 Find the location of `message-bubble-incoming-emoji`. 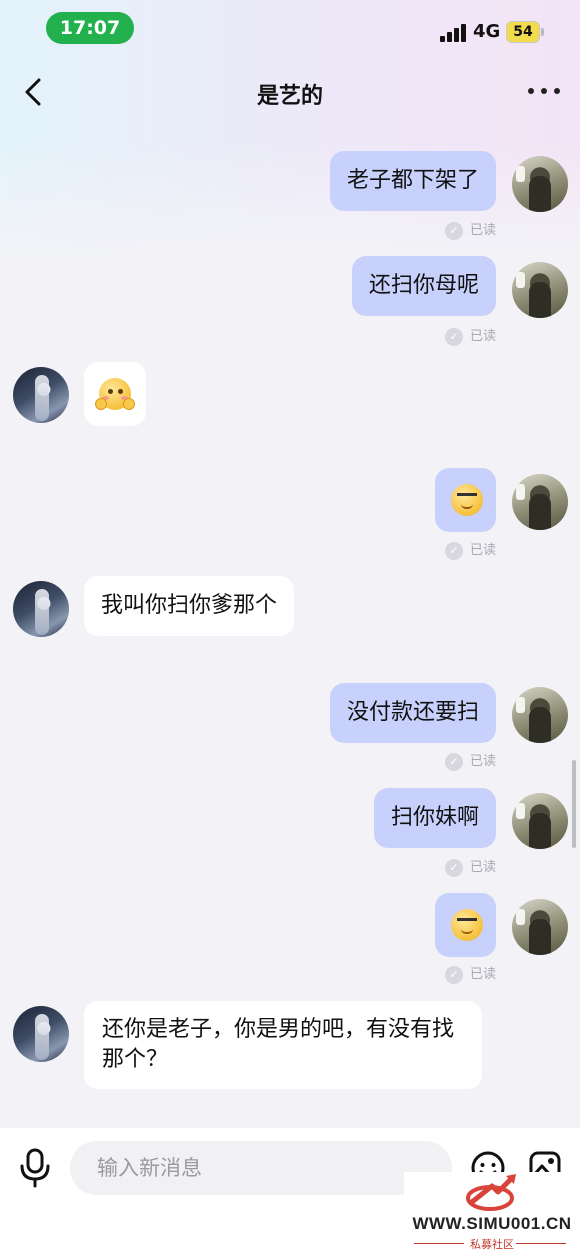

message-bubble-incoming-emoji is located at coordinates (115, 394).